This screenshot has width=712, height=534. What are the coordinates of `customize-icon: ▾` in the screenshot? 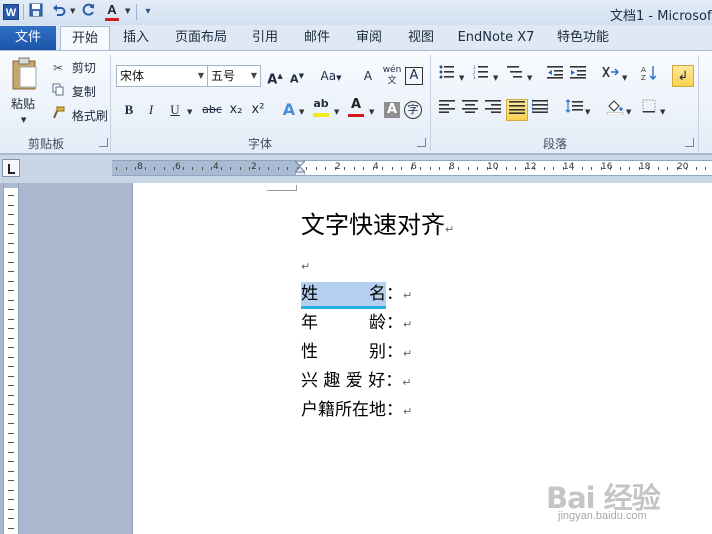 It's located at (148, 12).